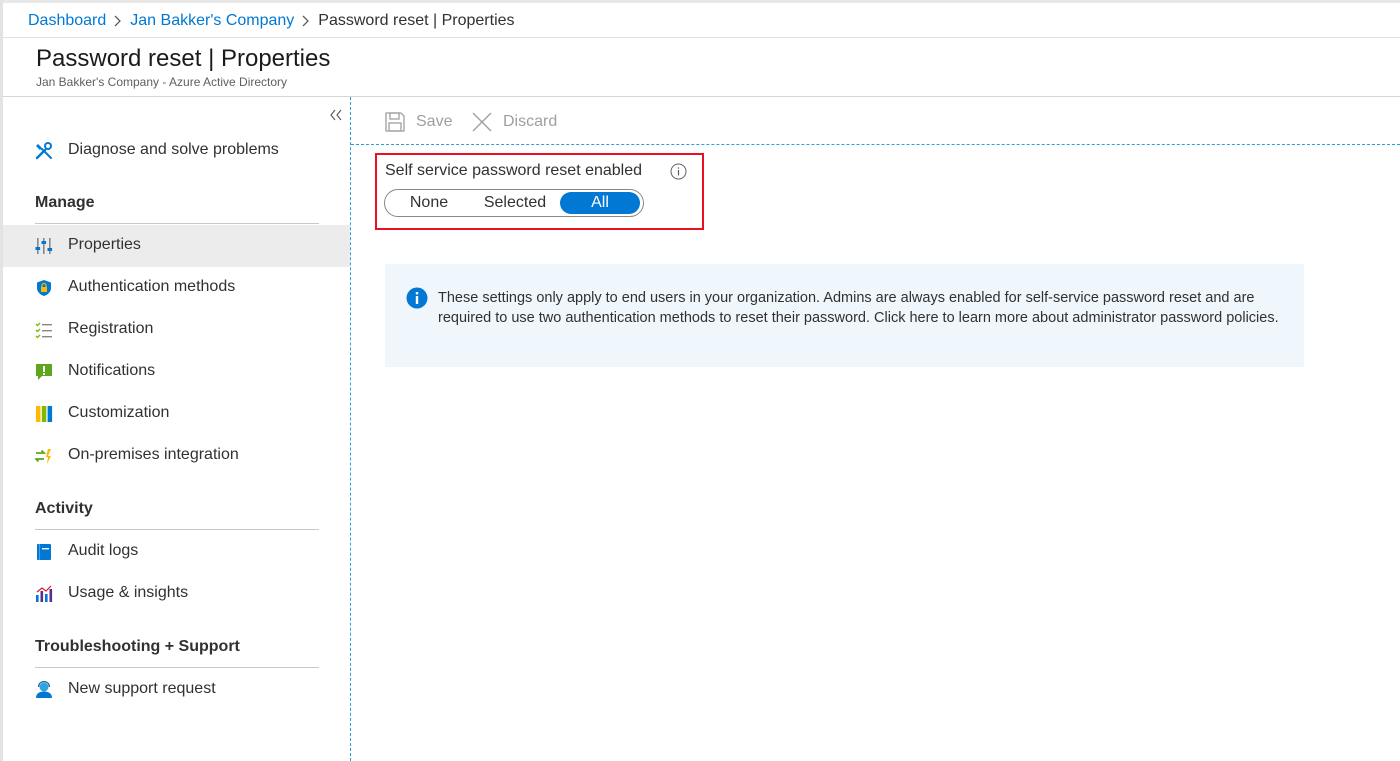  I want to click on sidebar-item-label: Audit logs, so click(103, 550).